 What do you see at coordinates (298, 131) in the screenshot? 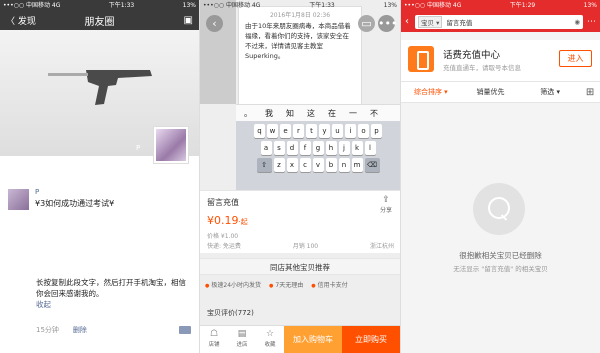
I see `key-r: r` at bounding box center [298, 131].